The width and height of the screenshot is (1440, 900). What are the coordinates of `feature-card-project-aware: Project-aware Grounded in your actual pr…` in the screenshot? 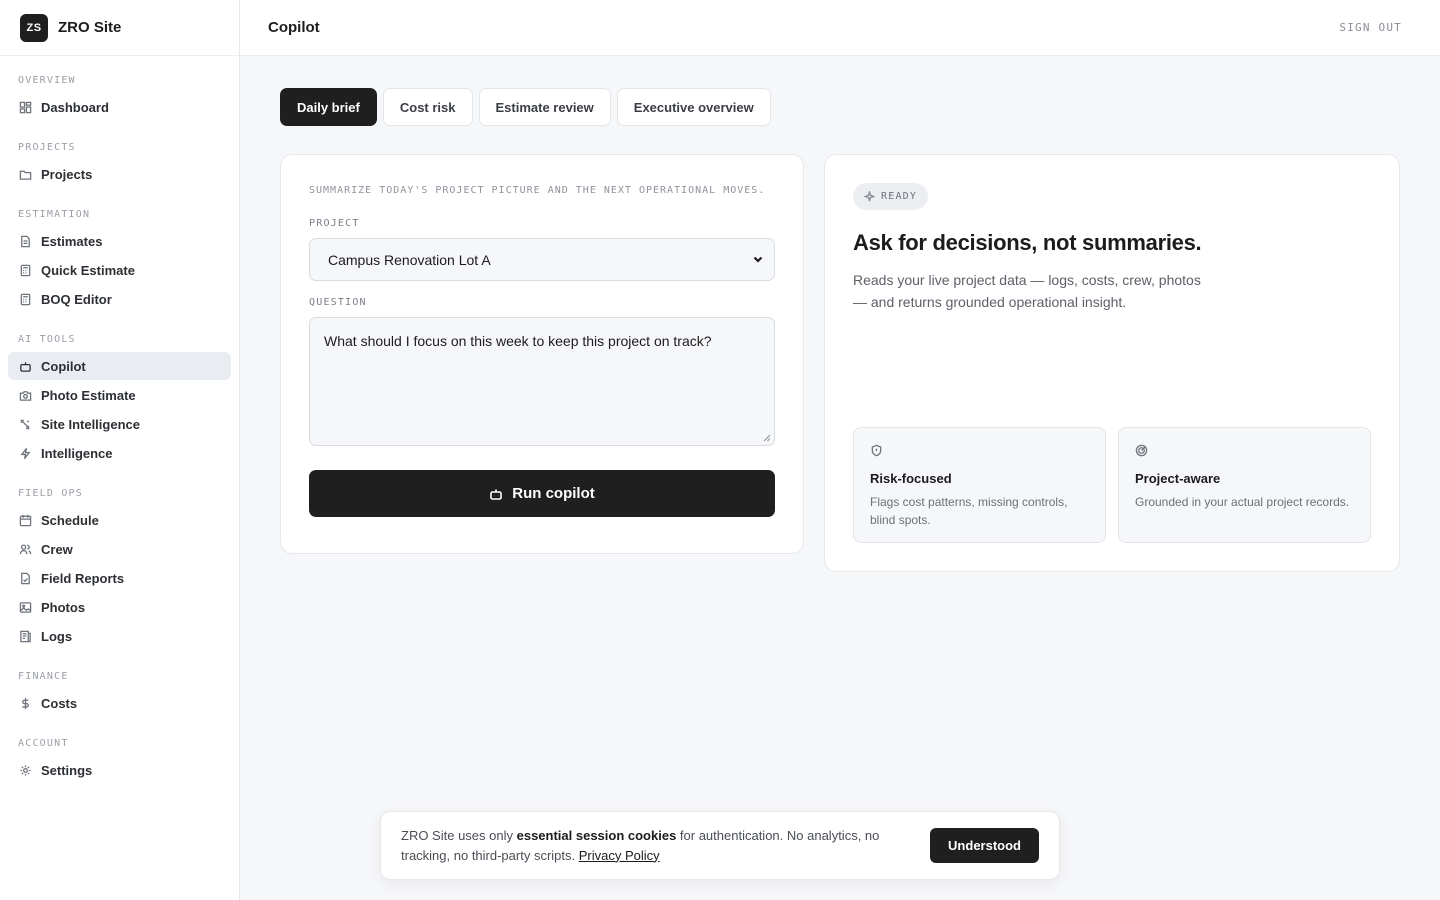 It's located at (1244, 485).